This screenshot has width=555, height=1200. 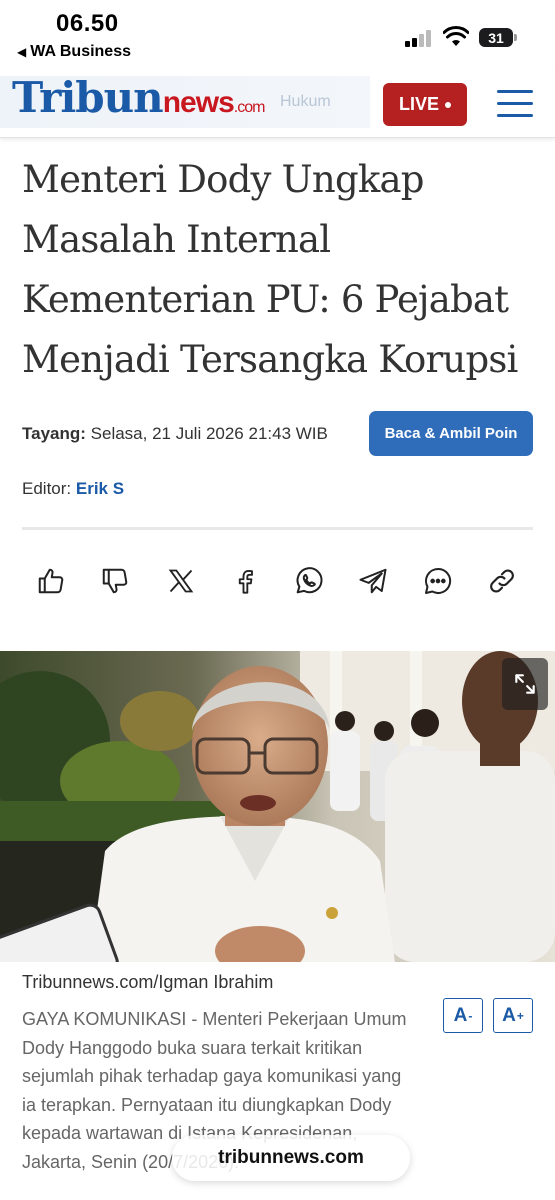 I want to click on increase-font-sup: +, so click(x=520, y=1015).